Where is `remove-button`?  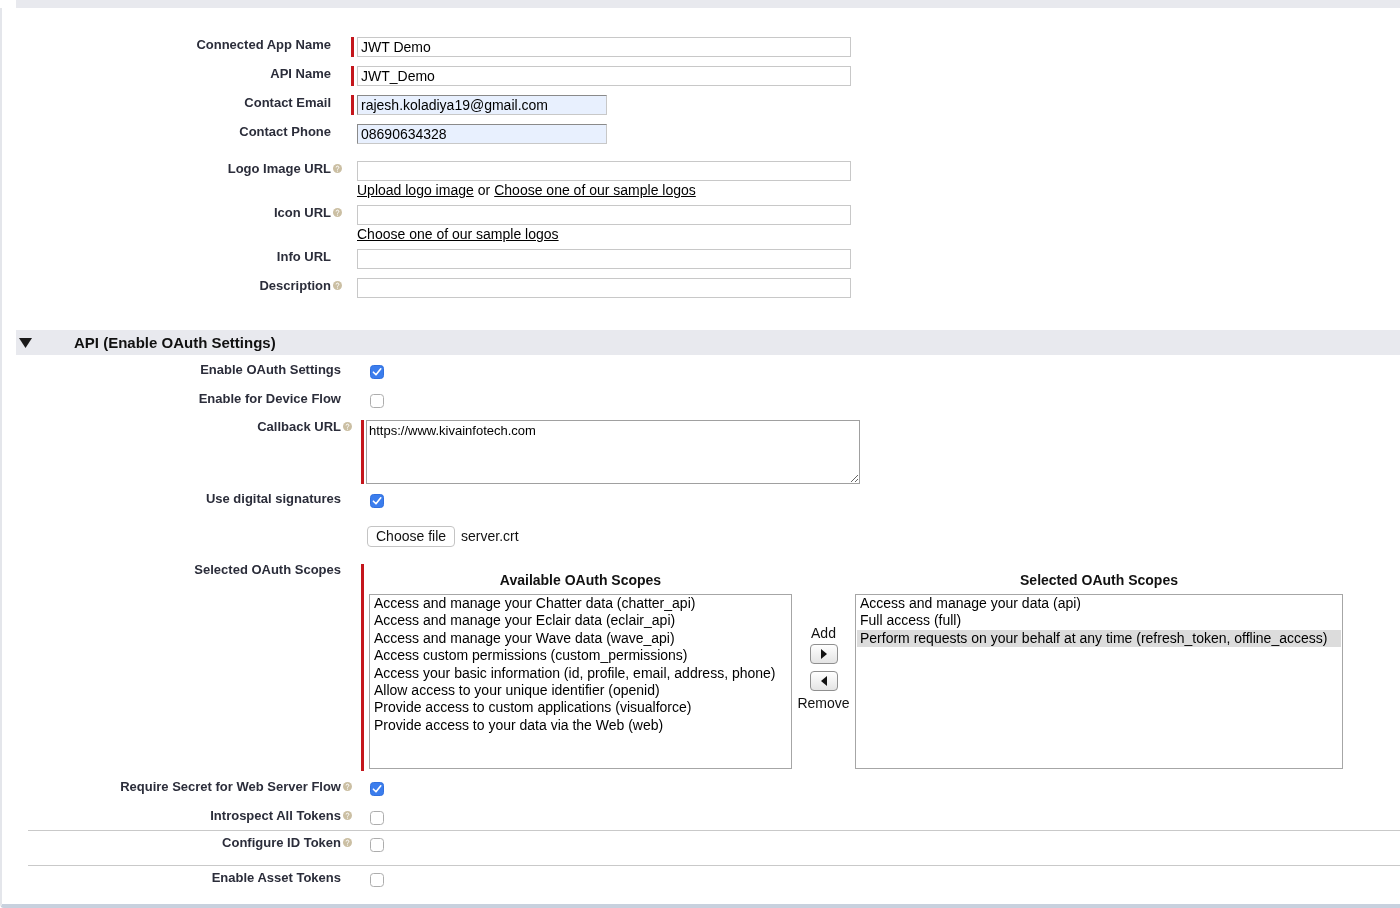
remove-button is located at coordinates (823, 681).